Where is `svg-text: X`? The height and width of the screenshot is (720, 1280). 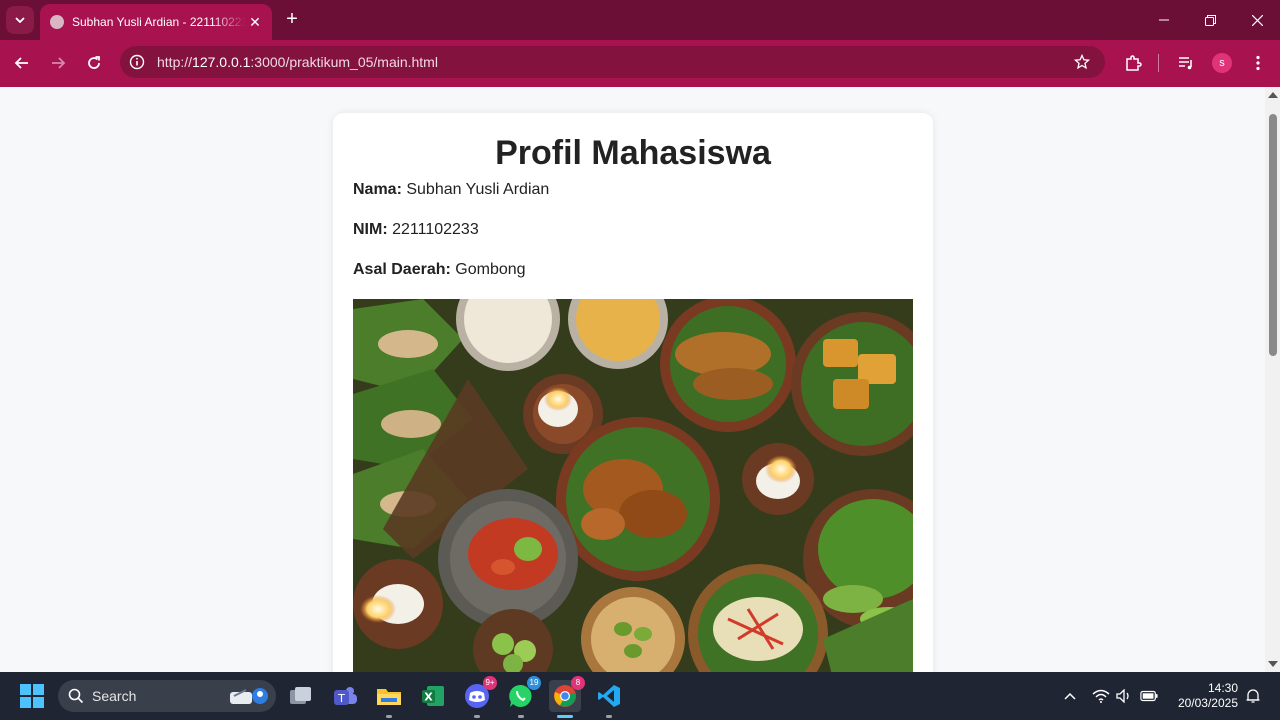
svg-text: X is located at coordinates (428, 697).